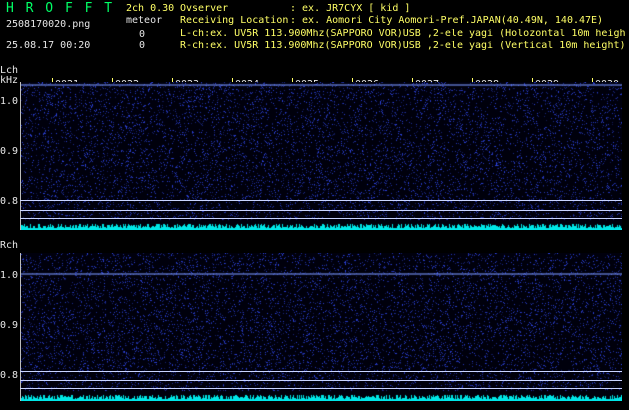 Image resolution: width=629 pixels, height=410 pixels. I want to click on meteor-label: meteor, so click(144, 20).